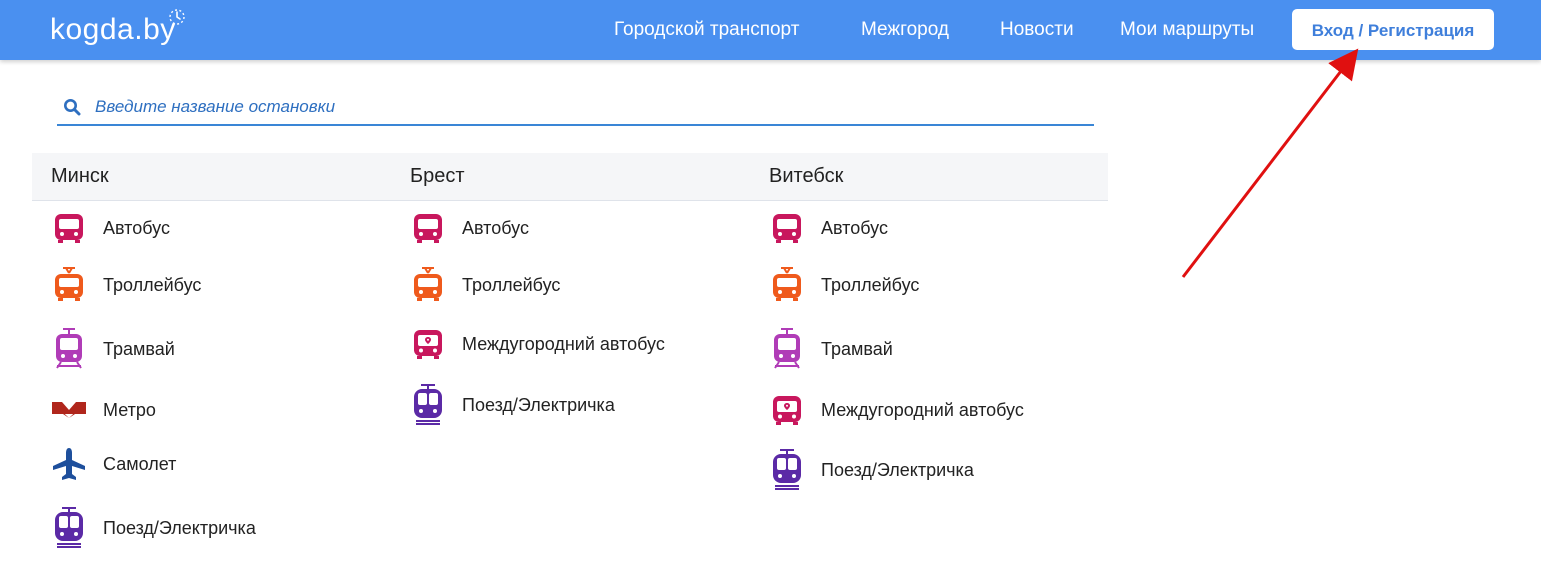  I want to click on transport-link-brest-2: Троллейбус, so click(485, 285).